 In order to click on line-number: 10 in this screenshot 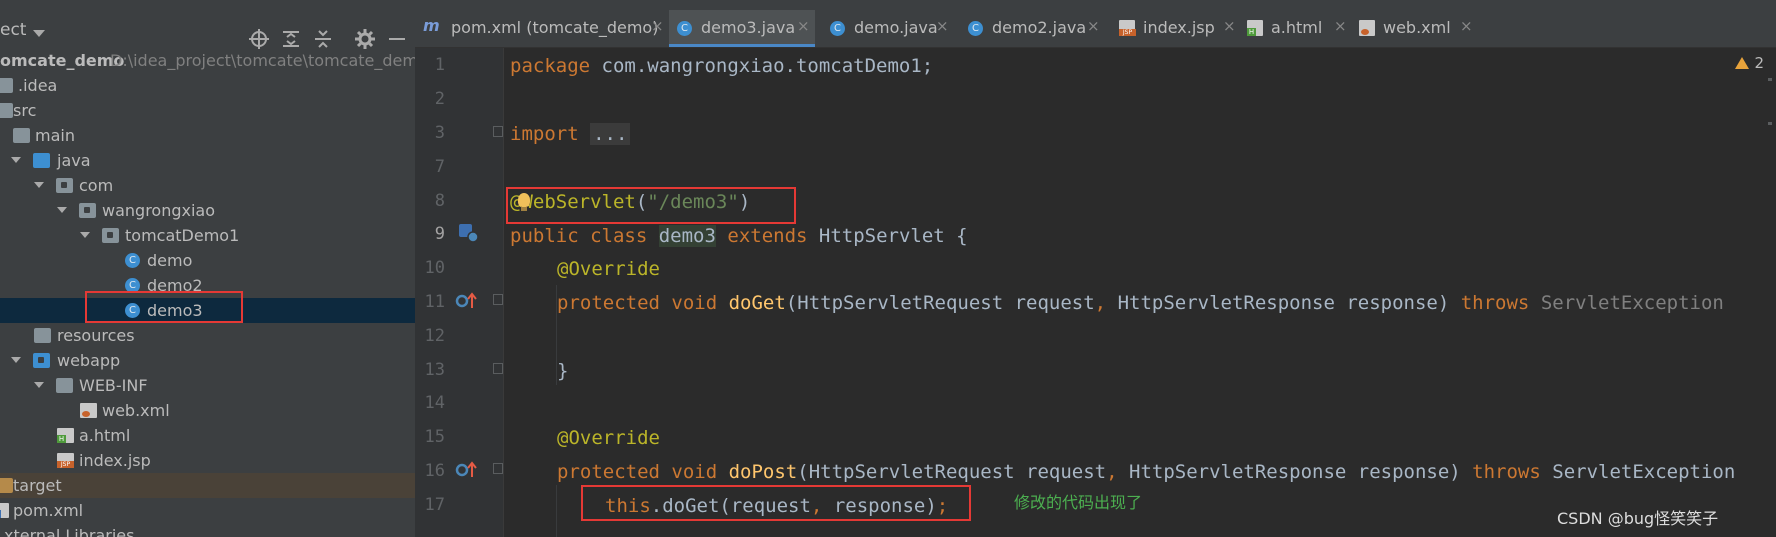, I will do `click(434, 268)`.